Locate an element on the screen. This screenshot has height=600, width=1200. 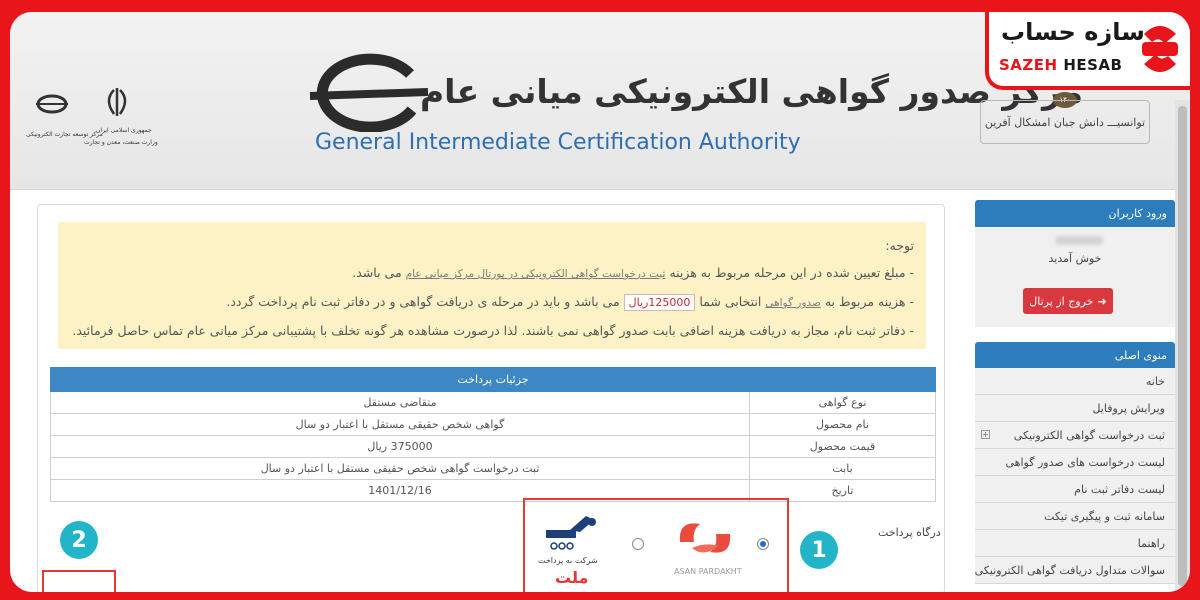
amount-badge: 125000ریال is located at coordinates (659, 302).